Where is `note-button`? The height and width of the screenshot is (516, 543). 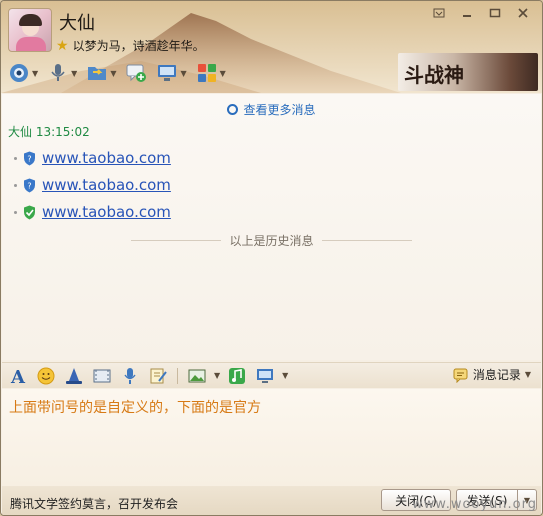 note-button is located at coordinates (158, 376).